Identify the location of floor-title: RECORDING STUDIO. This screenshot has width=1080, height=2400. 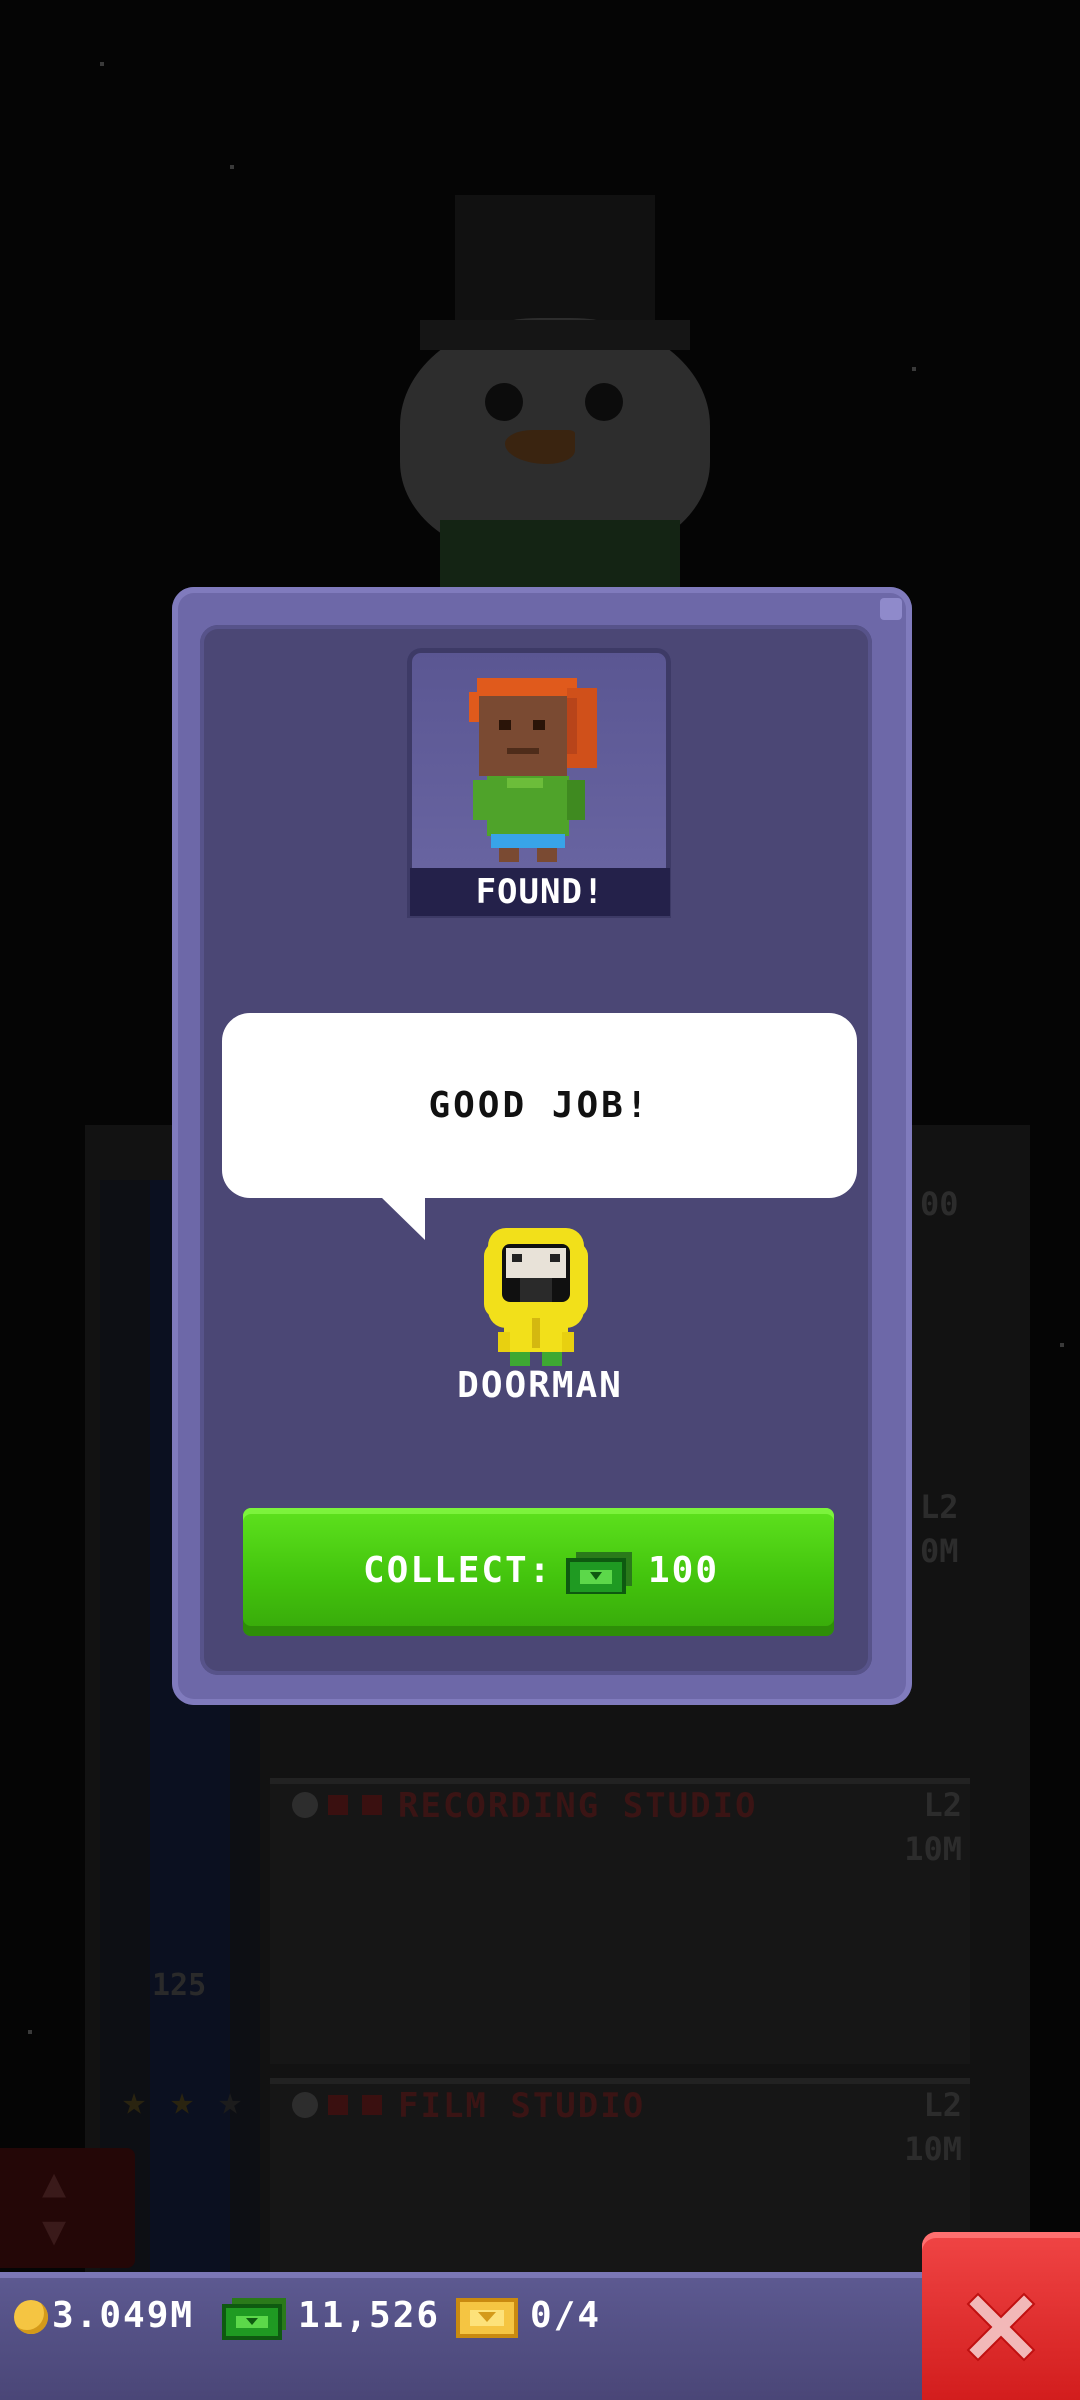
(578, 1806).